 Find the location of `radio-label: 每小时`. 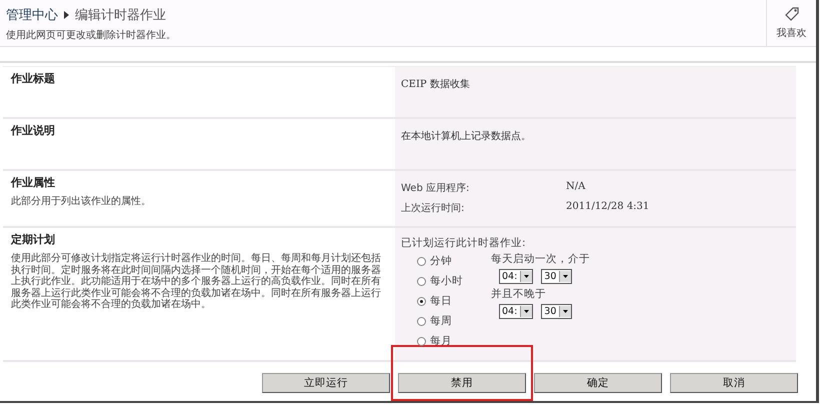

radio-label: 每小时 is located at coordinates (446, 281).